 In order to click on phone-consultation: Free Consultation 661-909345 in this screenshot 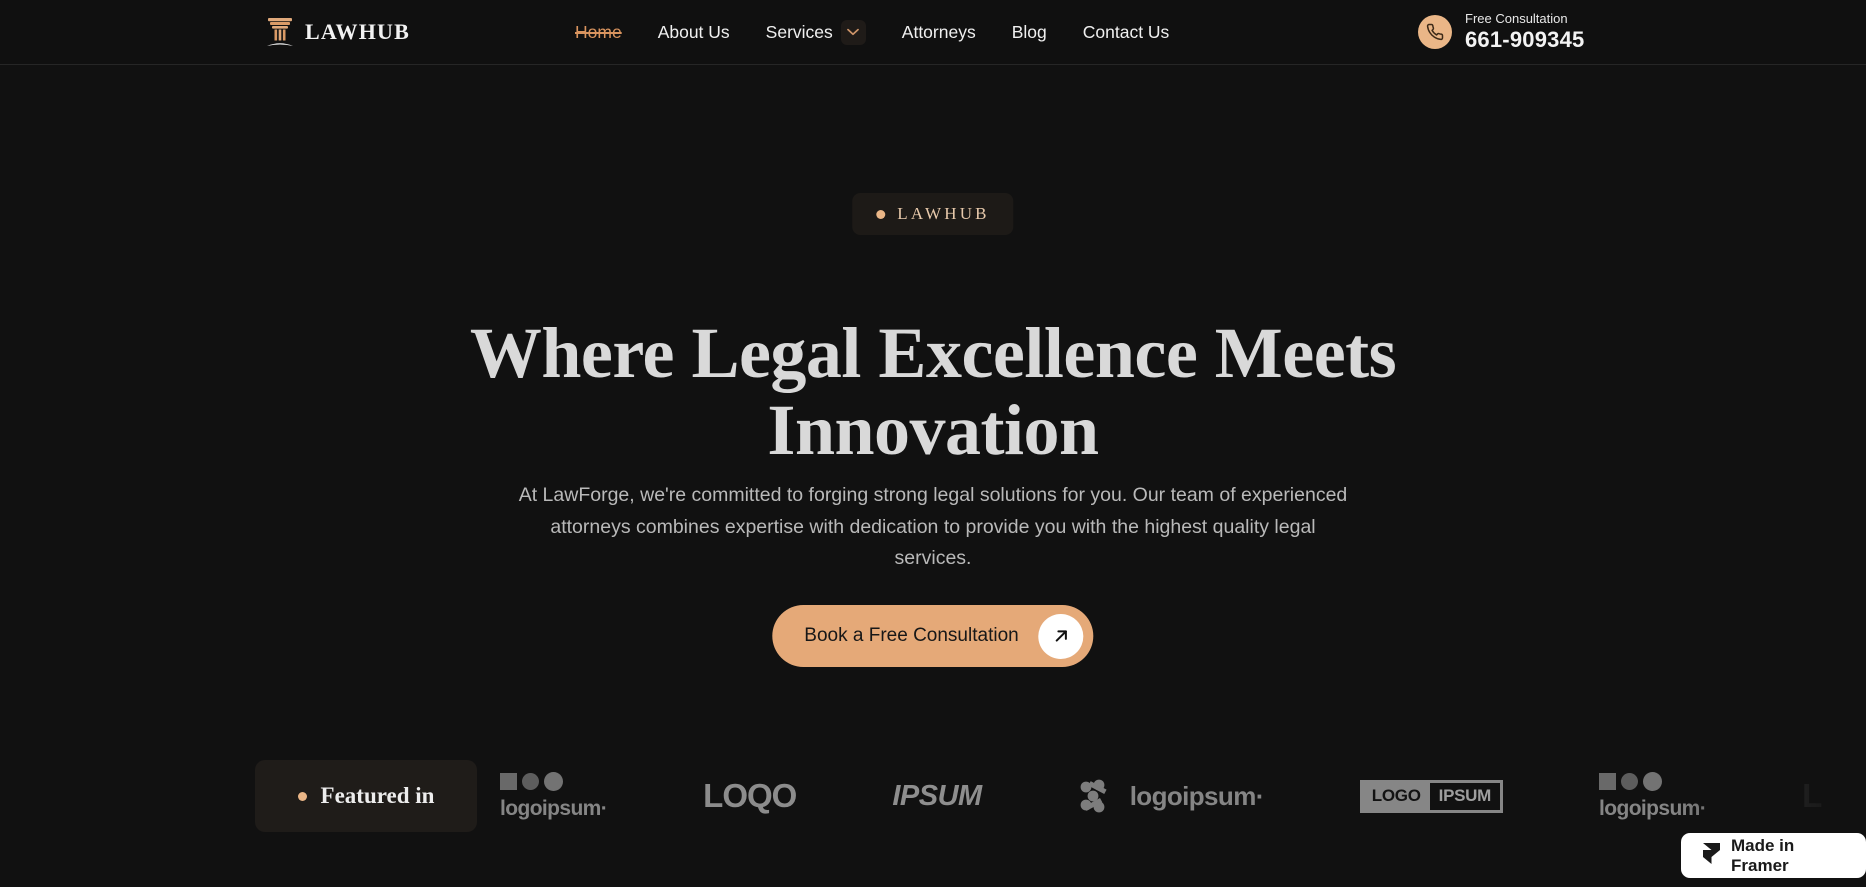, I will do `click(1501, 31)`.